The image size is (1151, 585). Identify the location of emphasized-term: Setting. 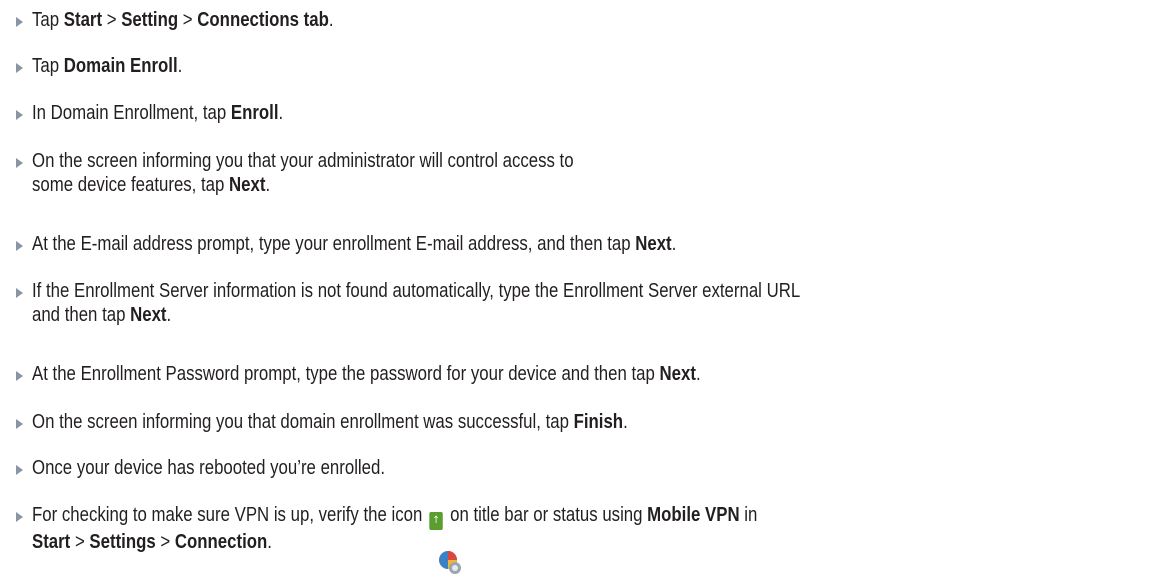
(150, 20).